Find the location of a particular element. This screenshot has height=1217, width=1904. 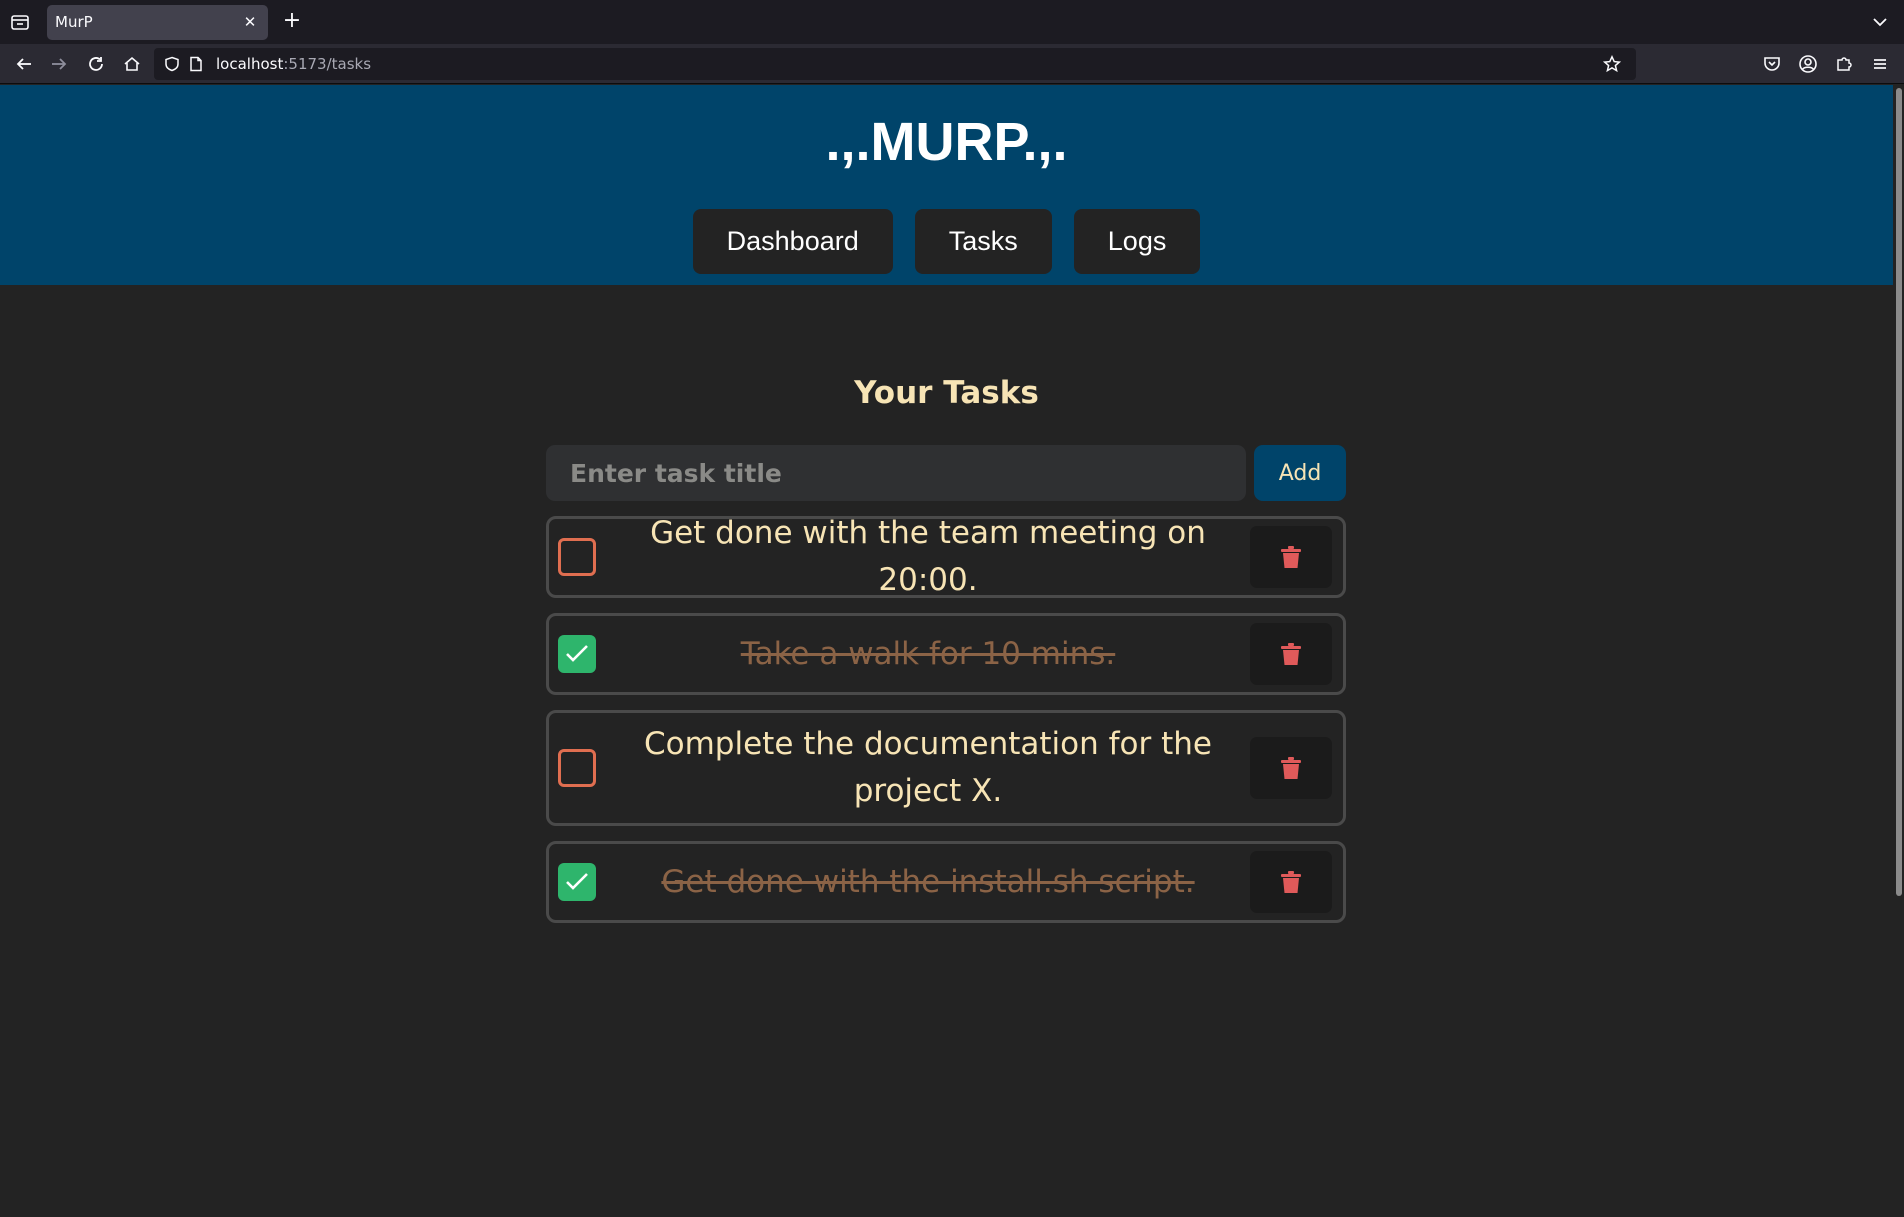

main-nav: Dashboard Tasks Logs is located at coordinates (946, 241).